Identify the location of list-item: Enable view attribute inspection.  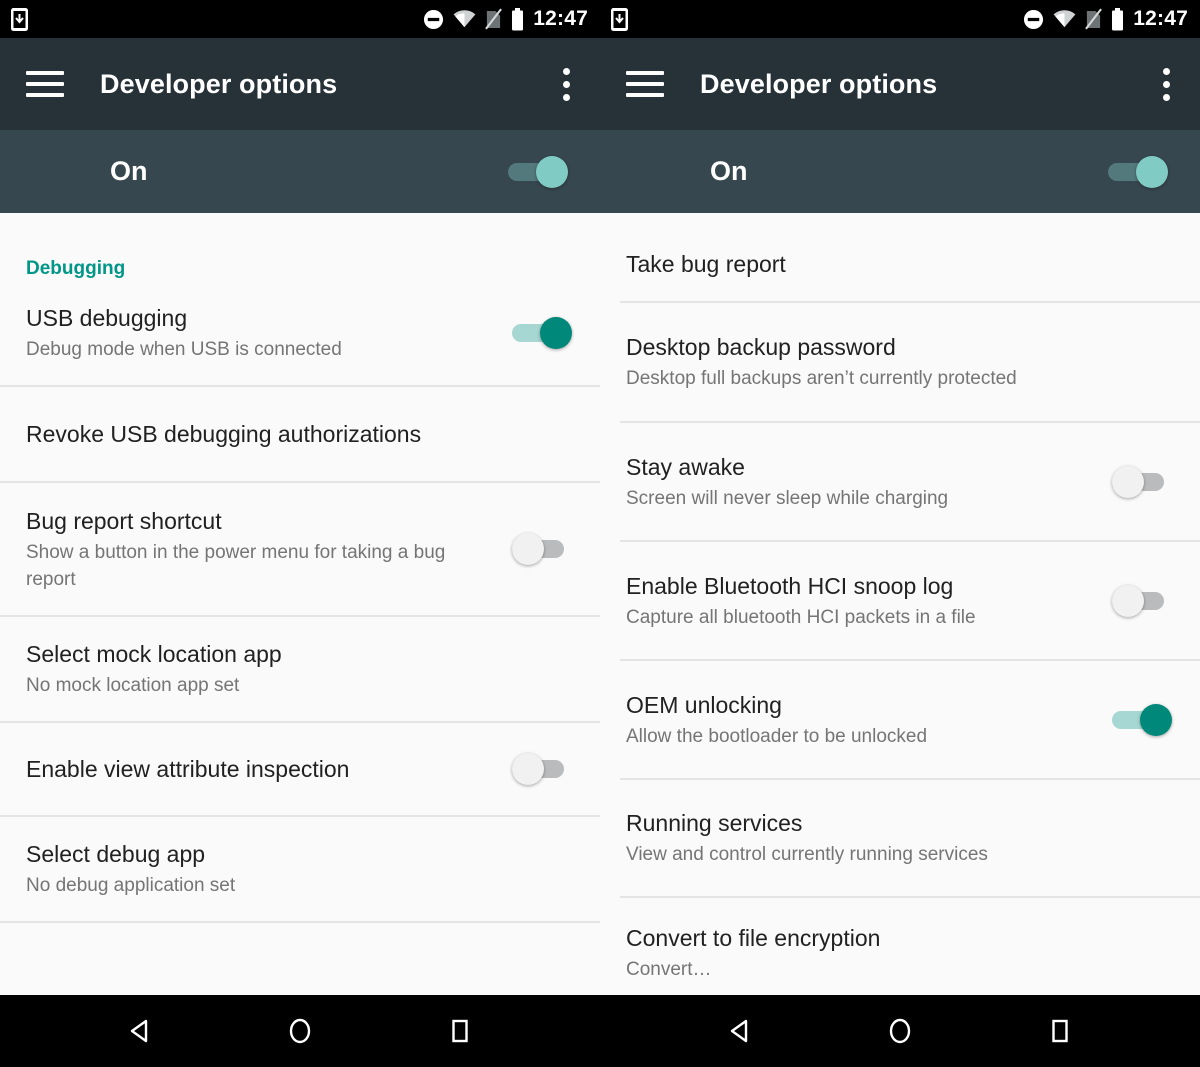
(300, 769).